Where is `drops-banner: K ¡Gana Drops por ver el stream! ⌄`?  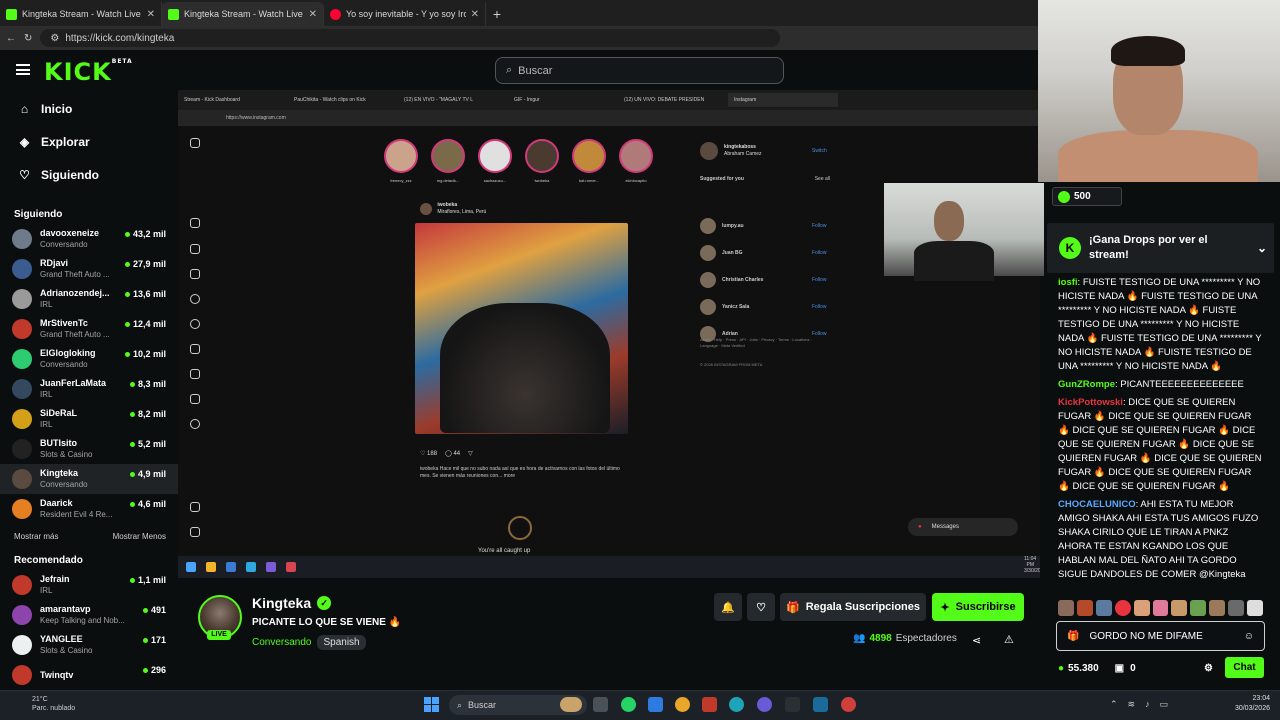 drops-banner: K ¡Gana Drops por ver el stream! ⌄ is located at coordinates (1160, 248).